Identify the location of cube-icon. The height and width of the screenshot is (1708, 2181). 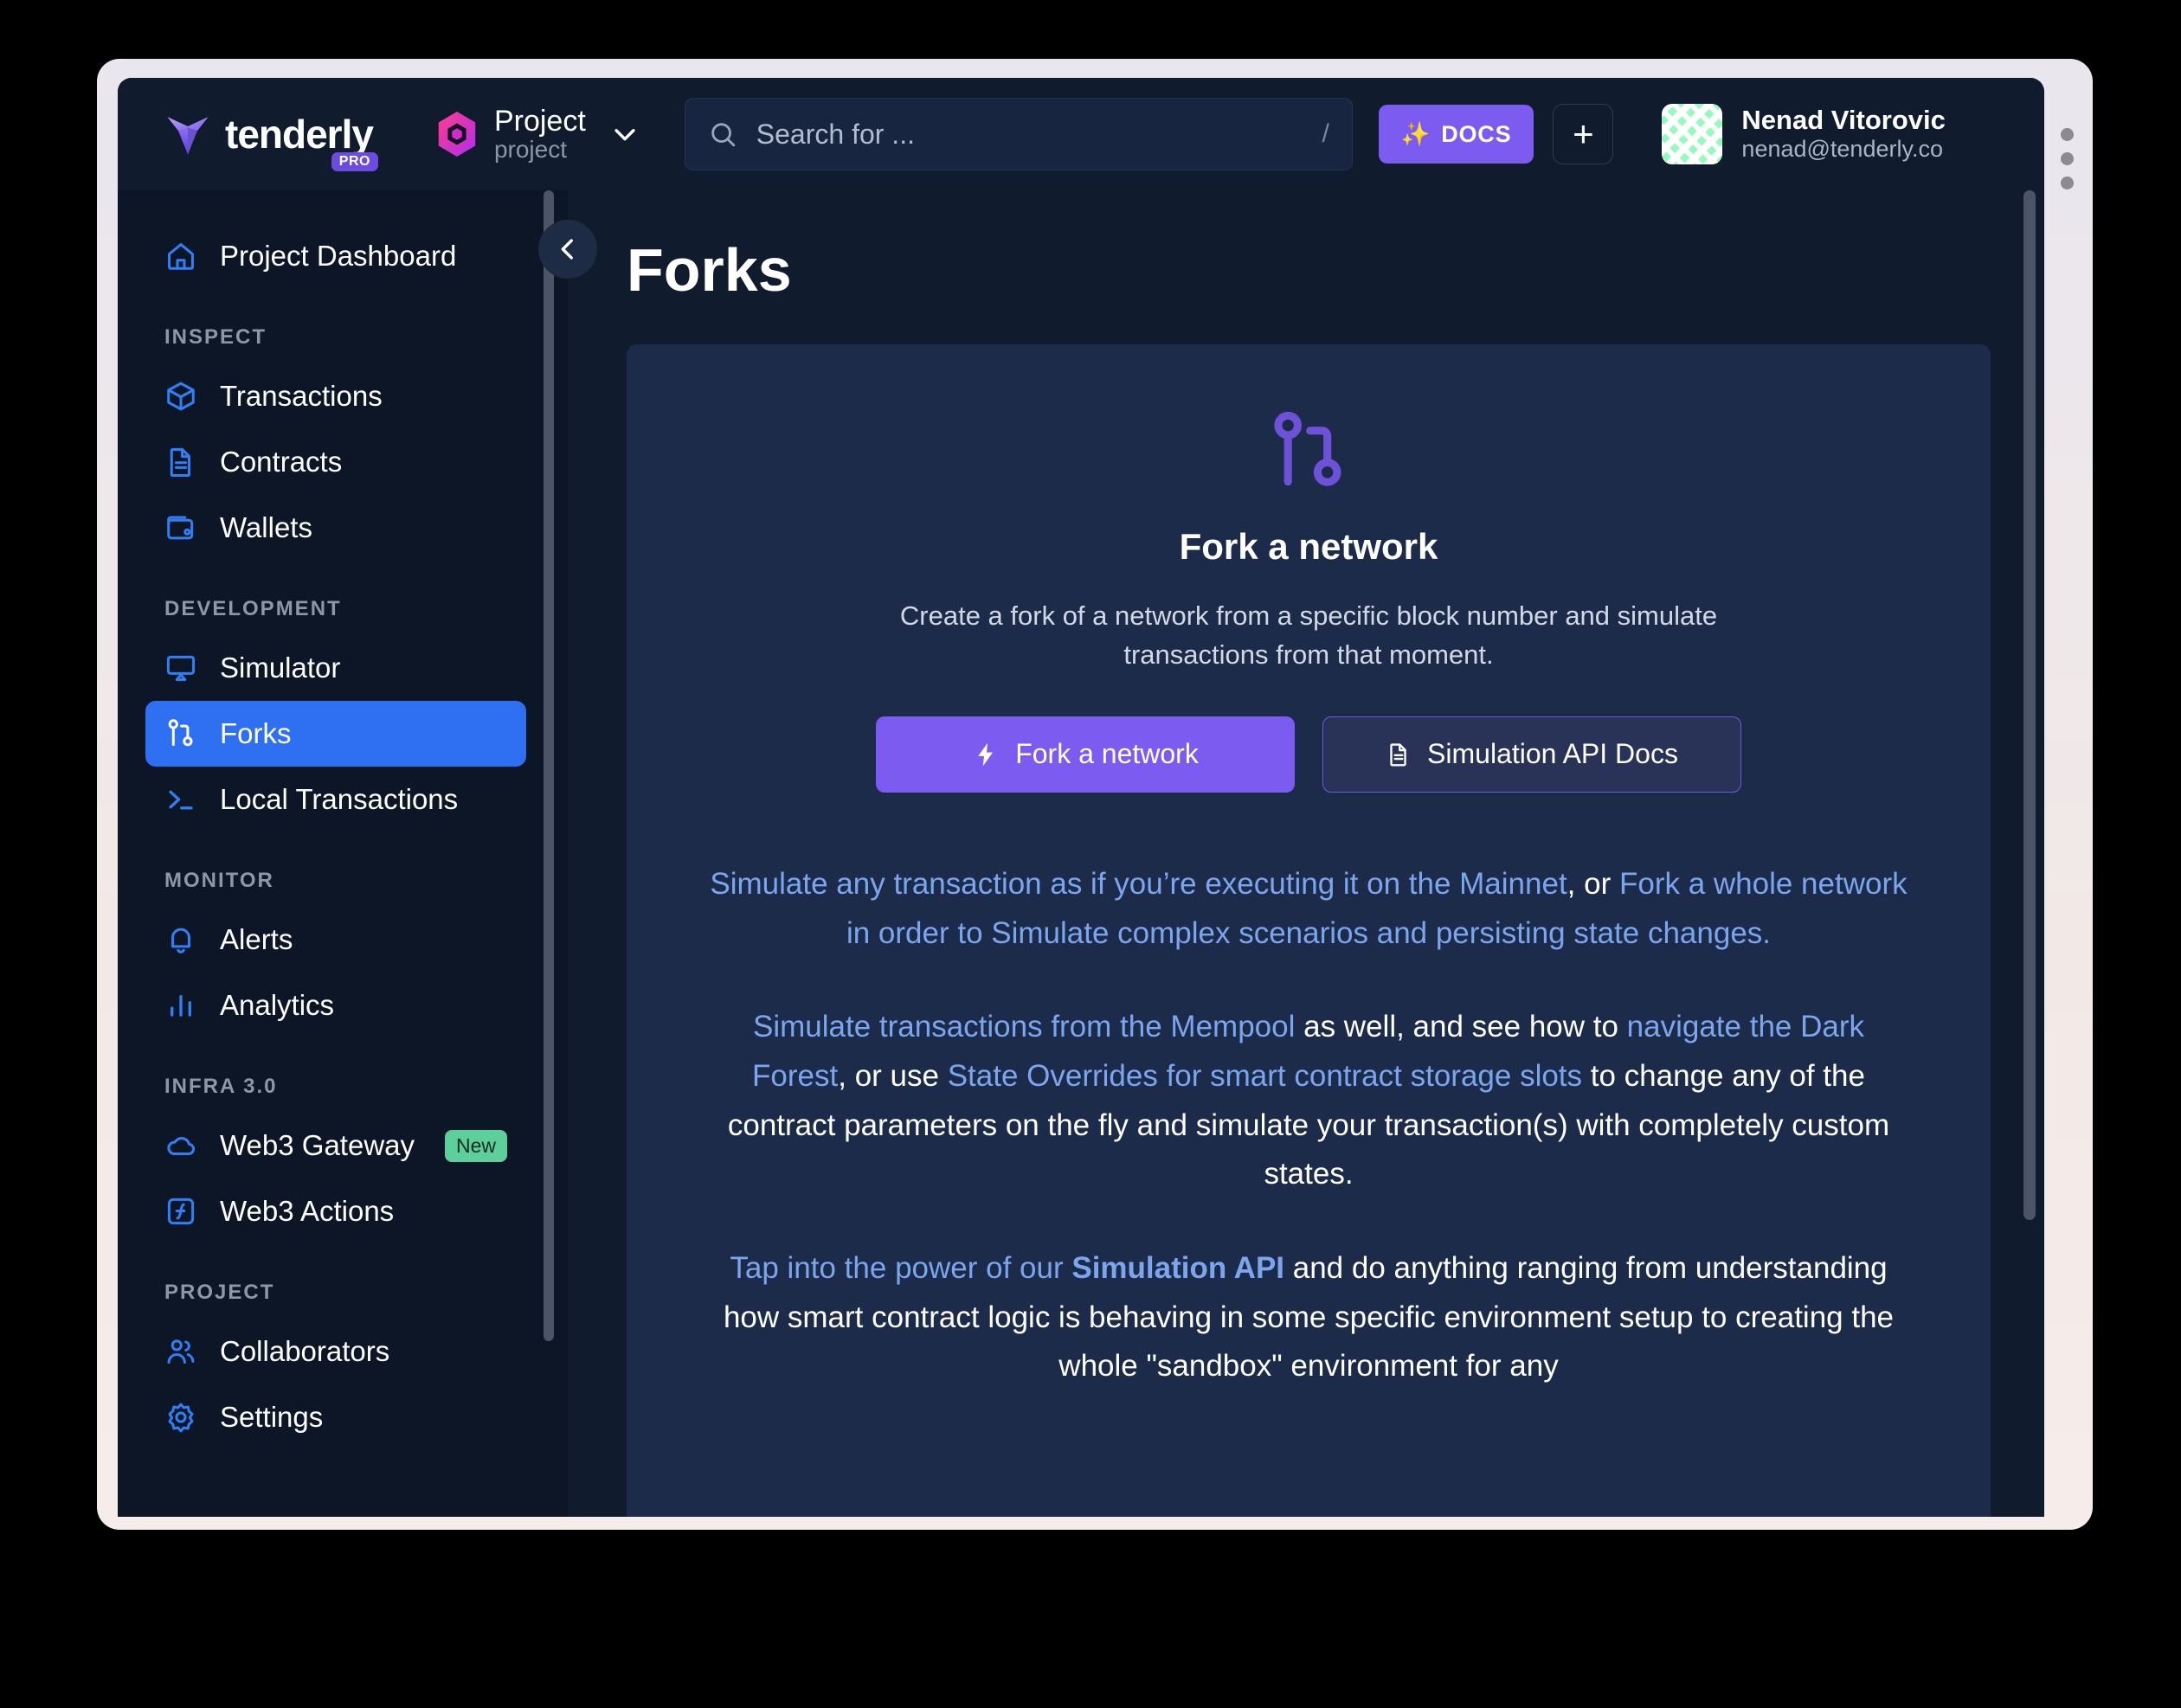
(181, 396).